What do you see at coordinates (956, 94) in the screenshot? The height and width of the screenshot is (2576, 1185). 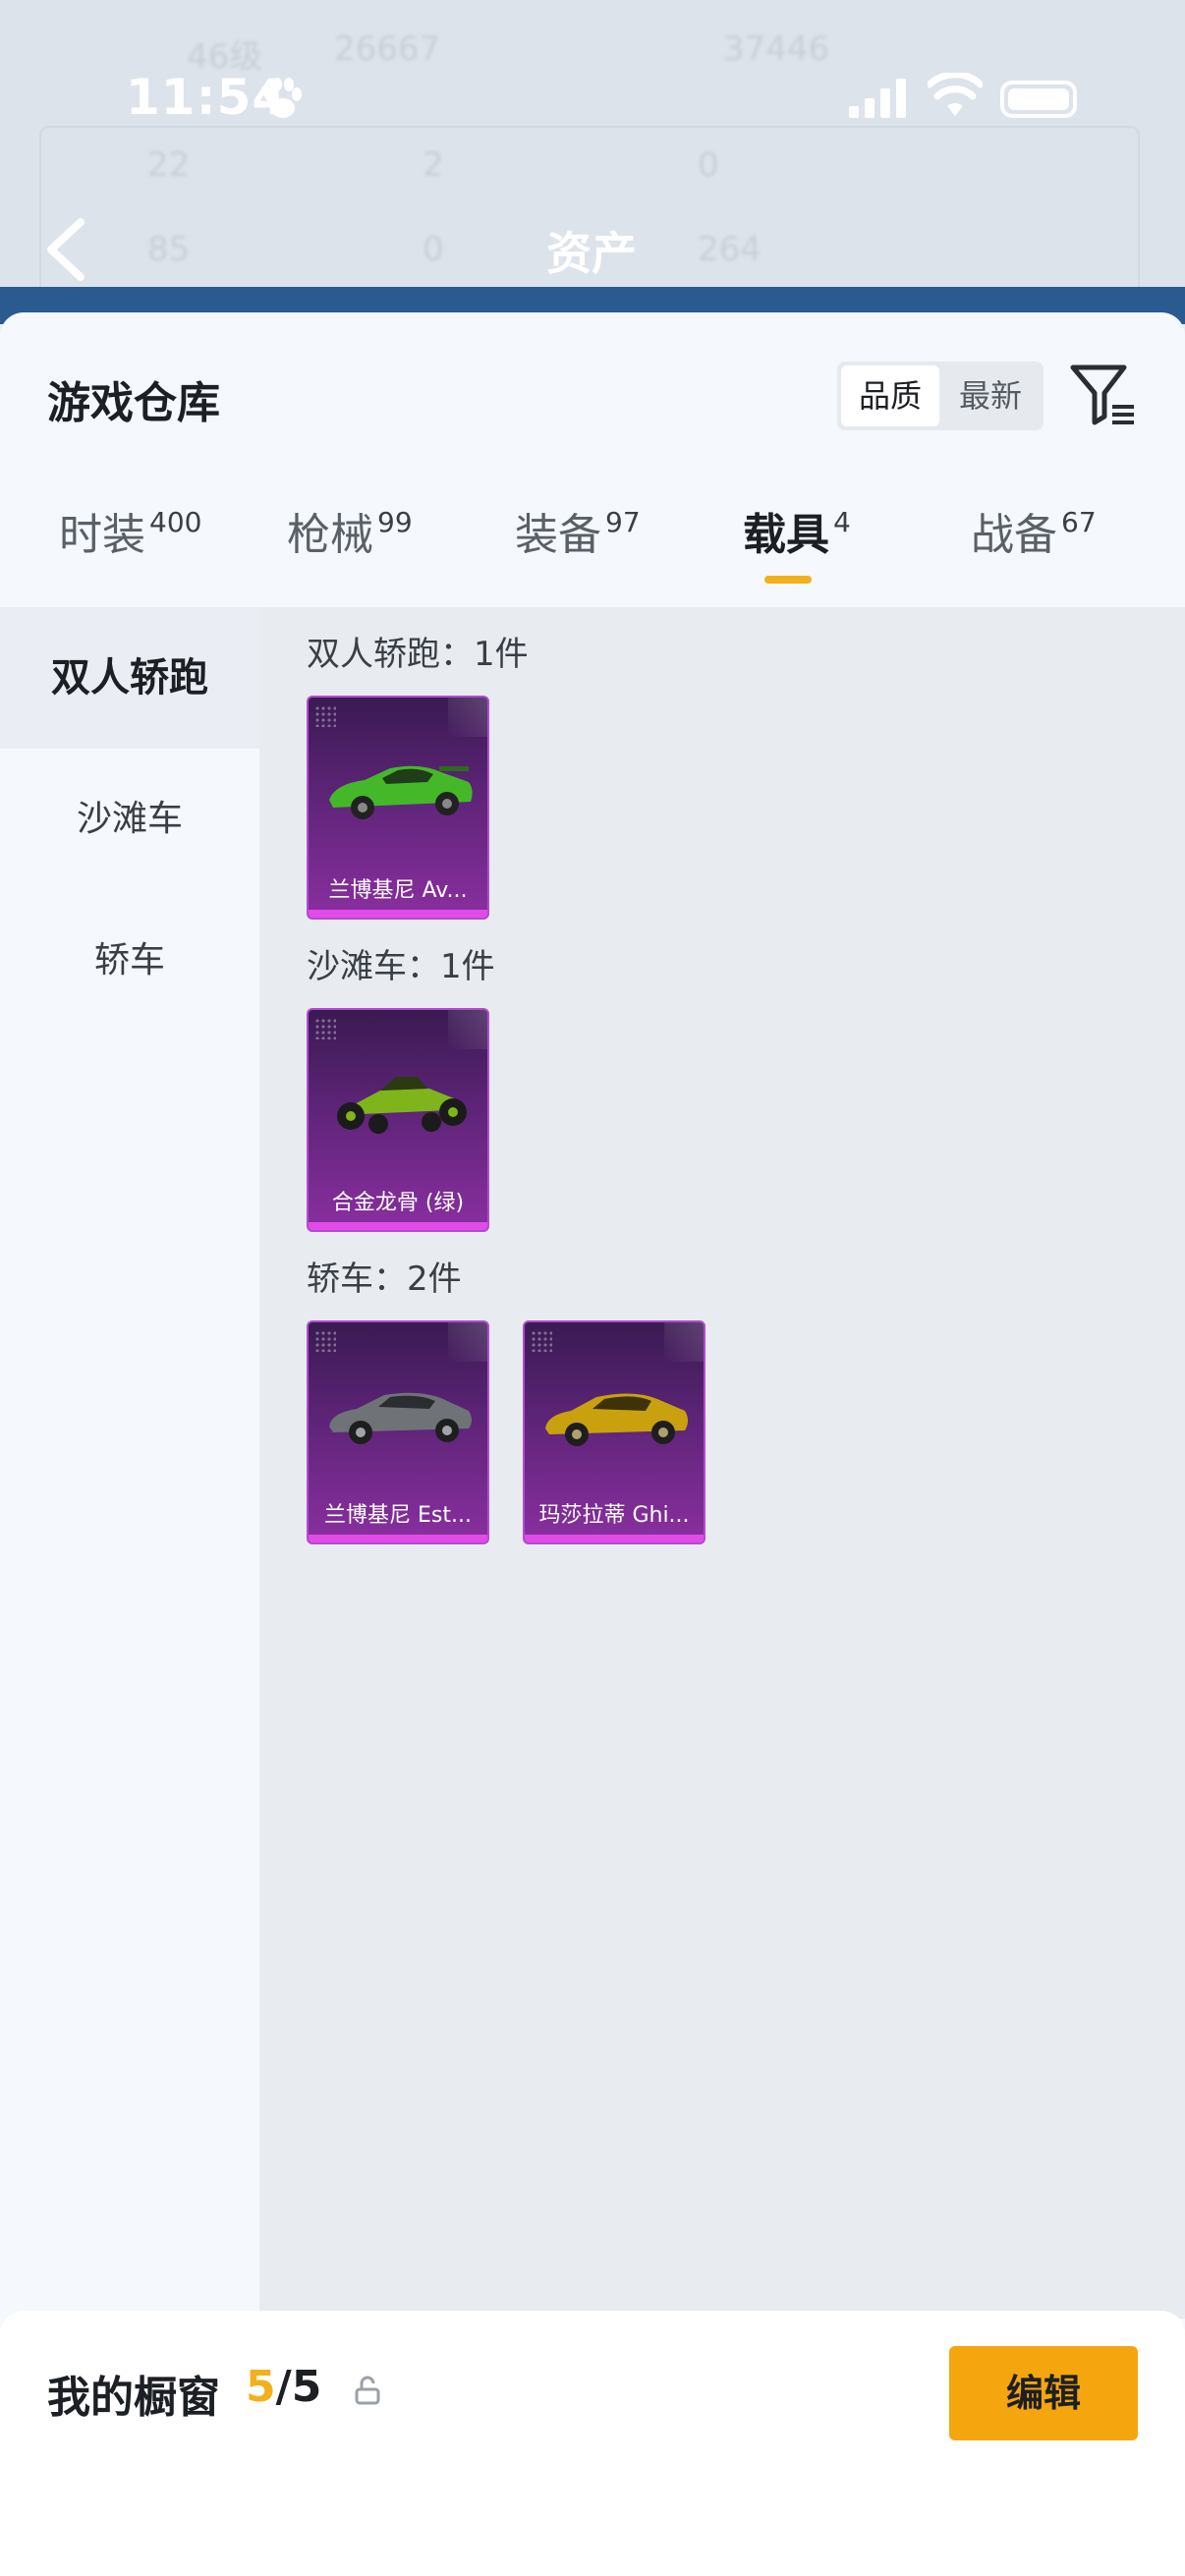 I see `wifi-icon` at bounding box center [956, 94].